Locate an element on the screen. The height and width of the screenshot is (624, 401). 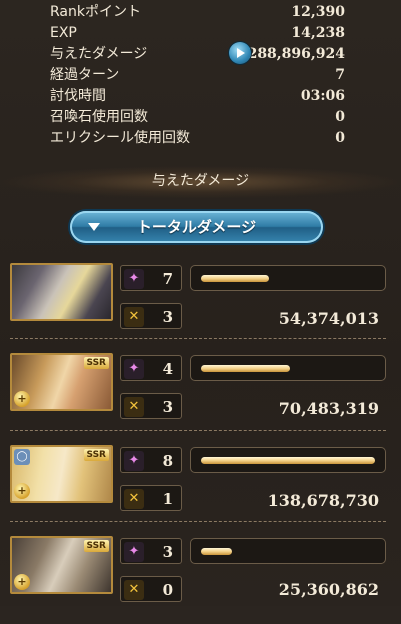
stat-label: Rankポイント is located at coordinates (95, 12).